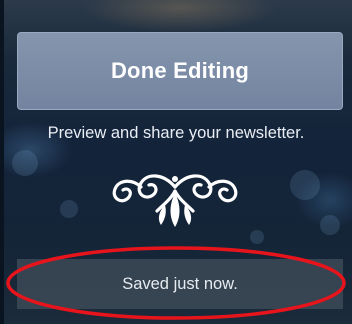 The width and height of the screenshot is (352, 324). I want to click on save-status-bar: Saved just now., so click(180, 284).